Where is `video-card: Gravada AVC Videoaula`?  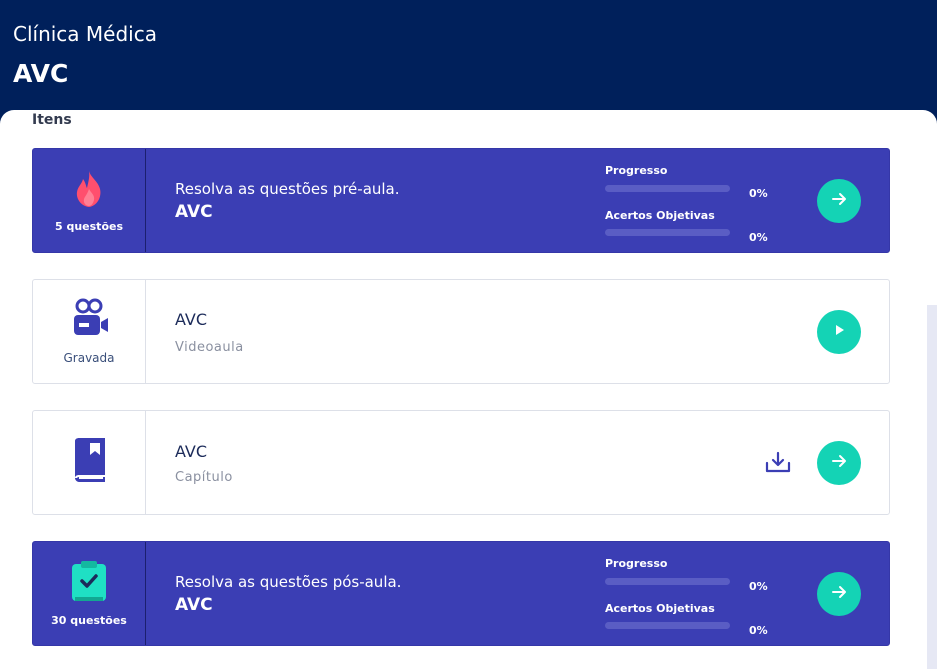 video-card: Gravada AVC Videoaula is located at coordinates (461, 331).